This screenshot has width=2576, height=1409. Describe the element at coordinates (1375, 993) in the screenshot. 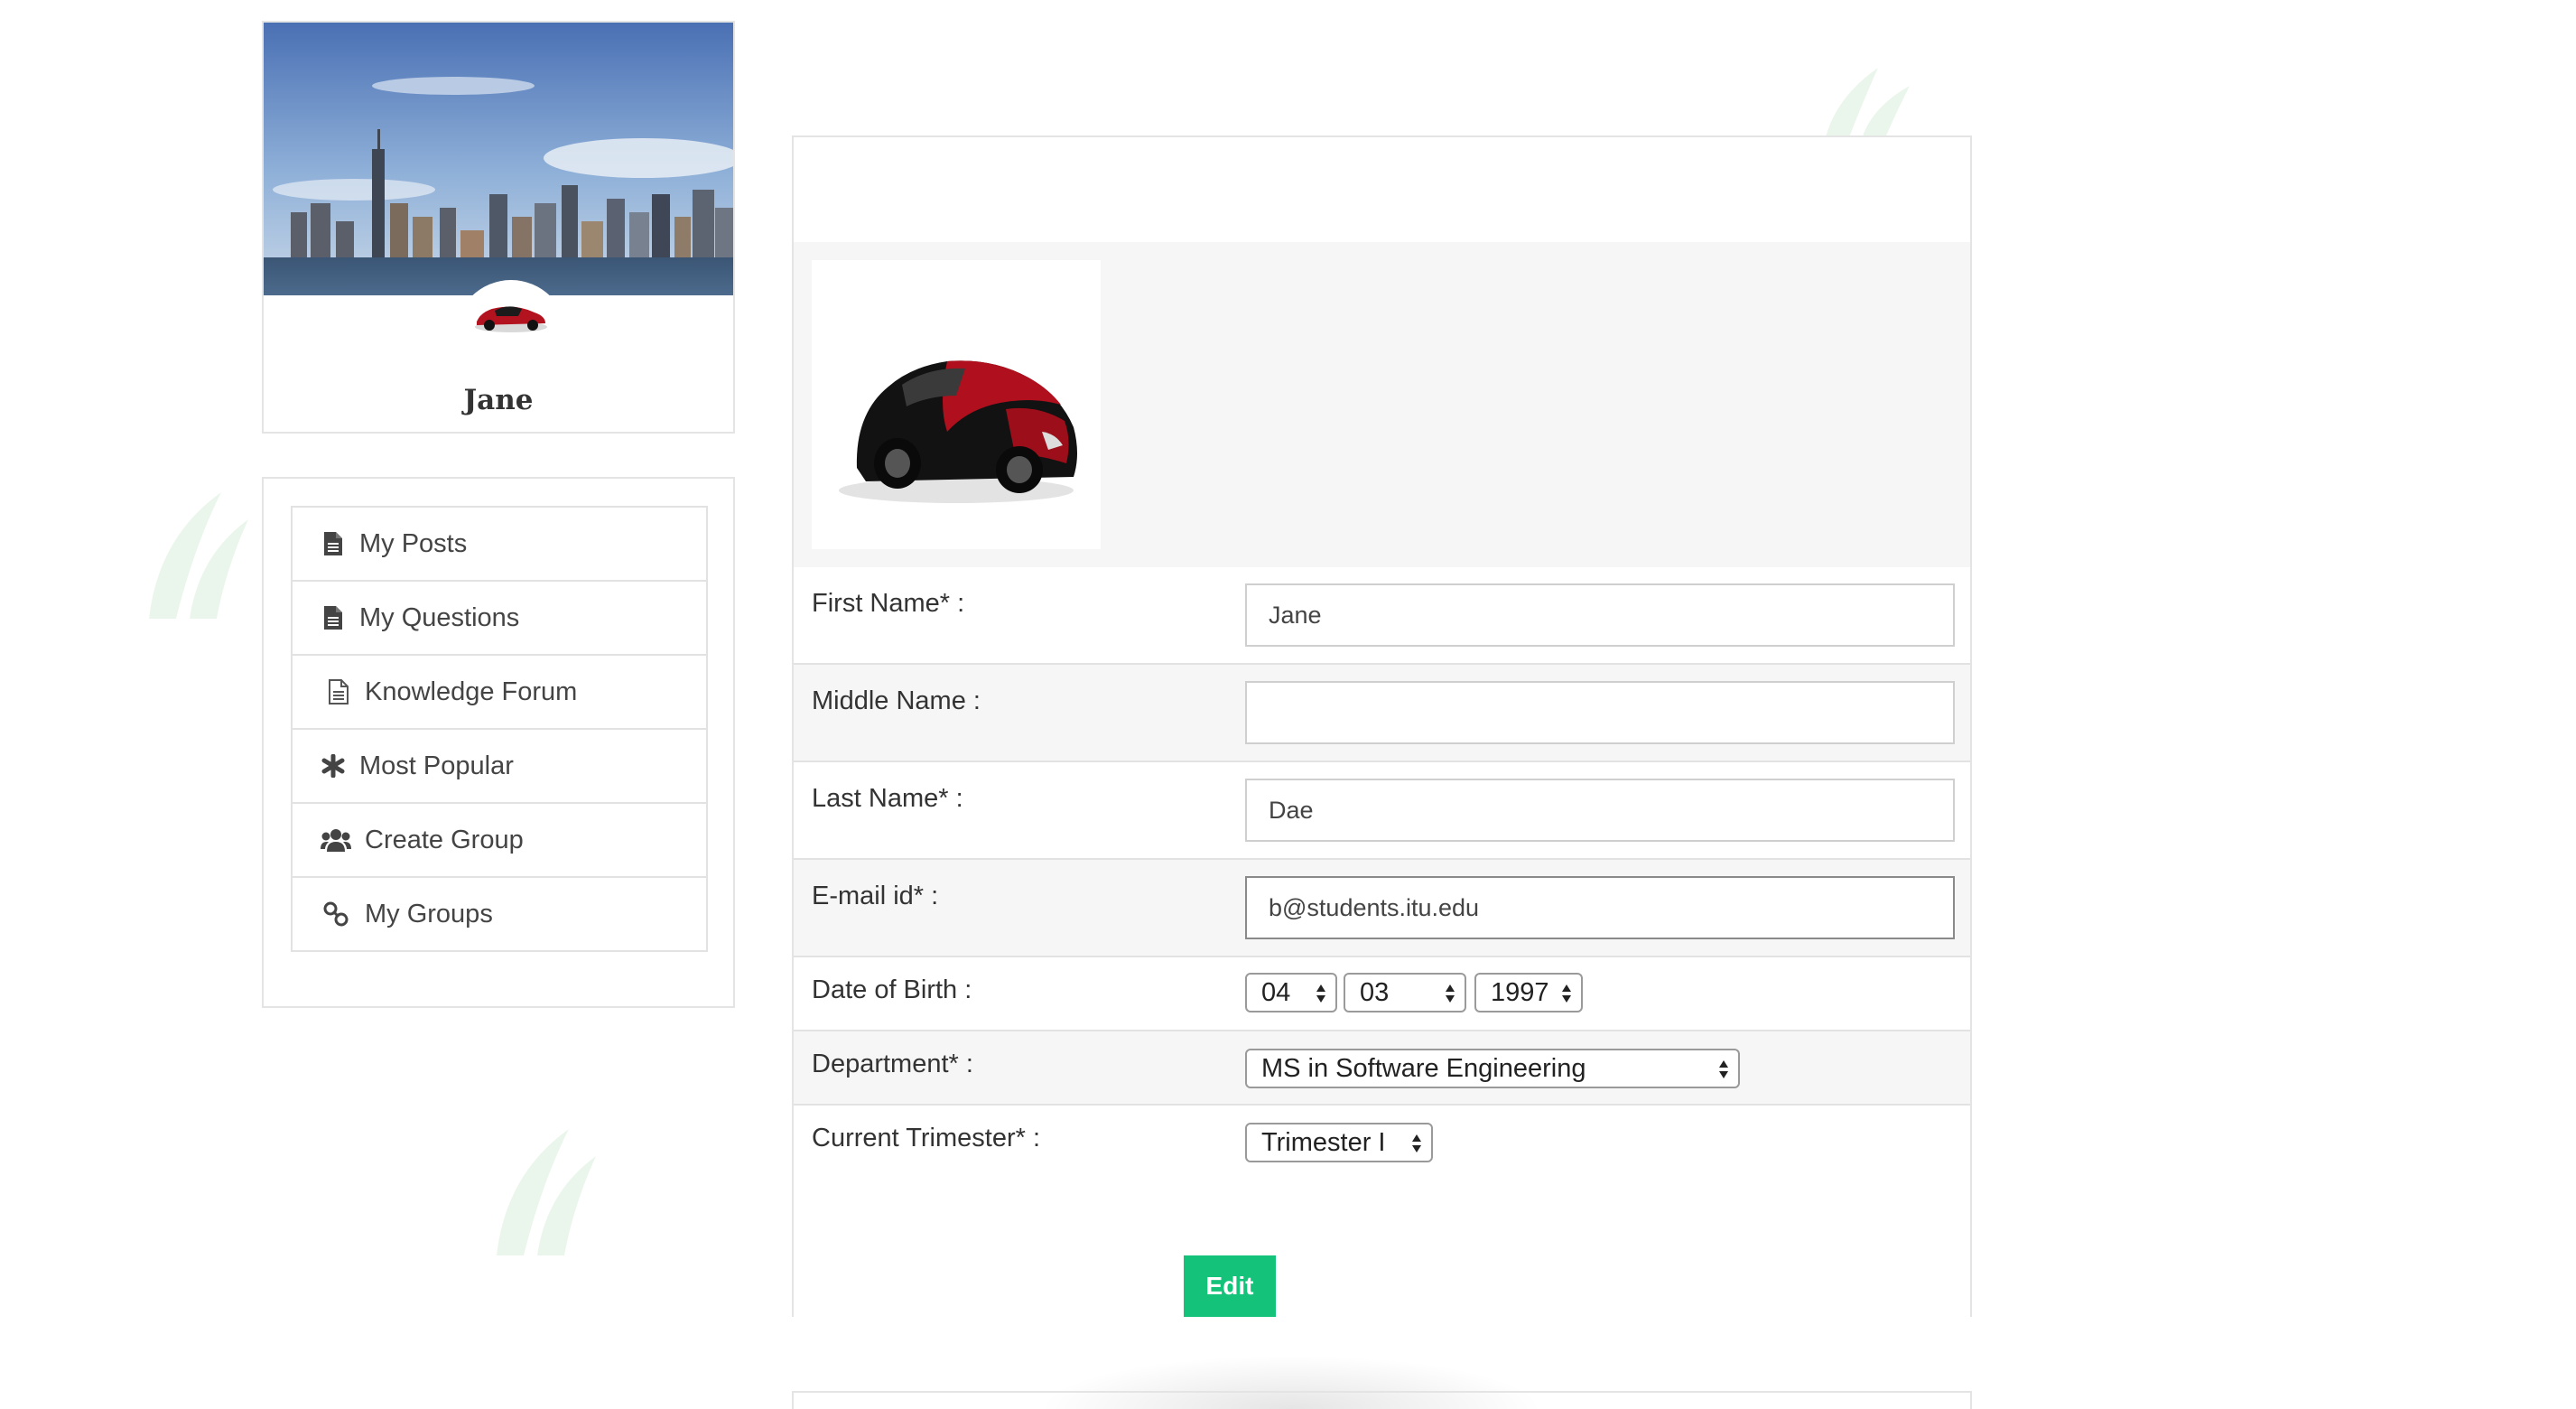

I see `dob-month-value: 03` at that location.